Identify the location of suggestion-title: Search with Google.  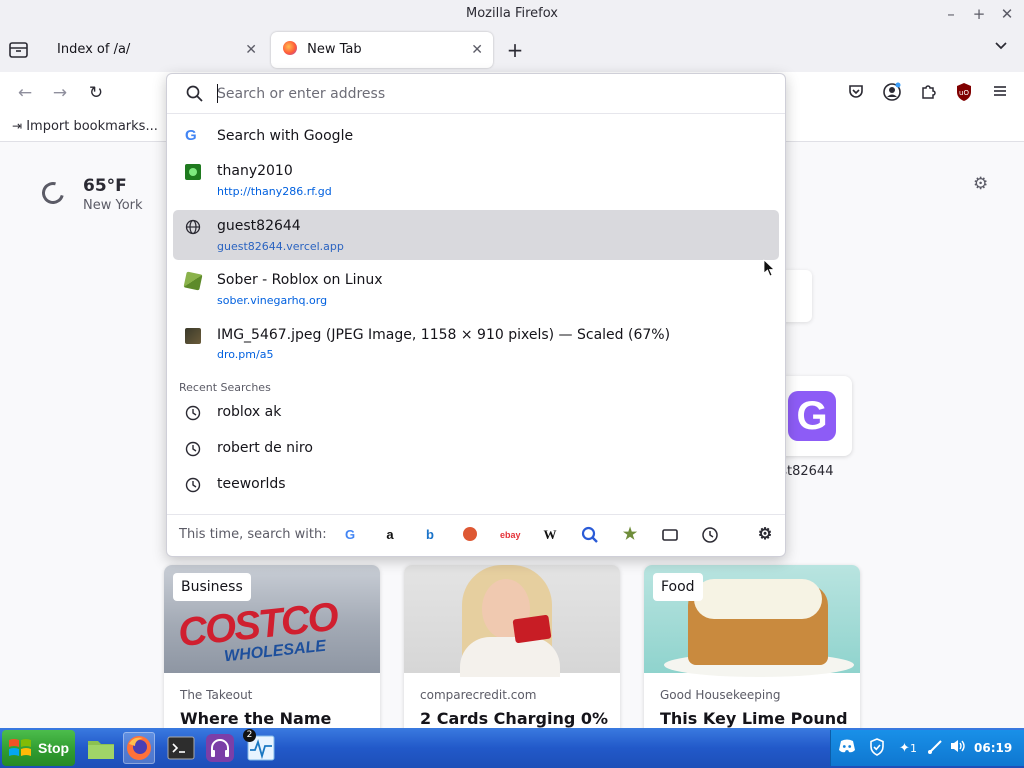
(285, 136).